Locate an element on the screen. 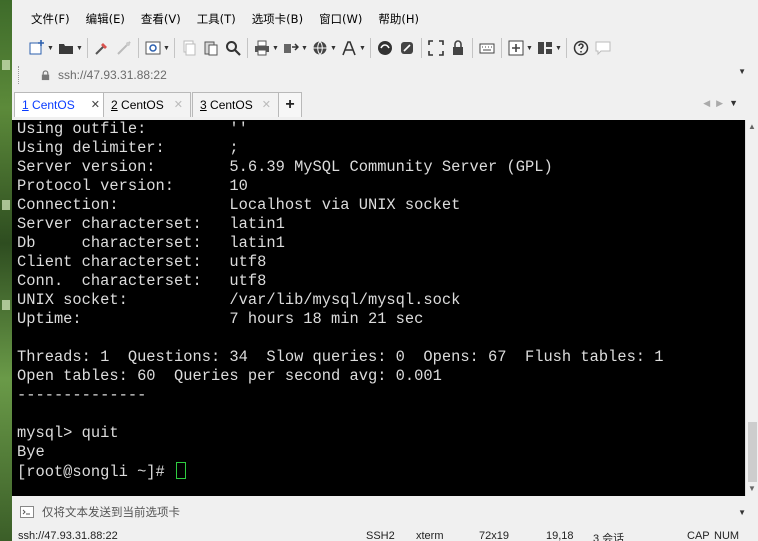 Image resolution: width=758 pixels, height=541 pixels. menu-help: 帮助(H) is located at coordinates (398, 19).